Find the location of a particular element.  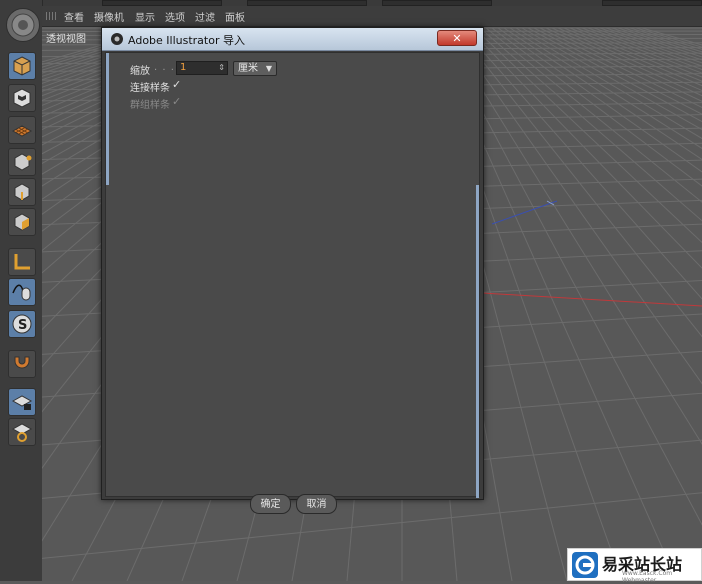

magnet-icon is located at coordinates (22, 364).